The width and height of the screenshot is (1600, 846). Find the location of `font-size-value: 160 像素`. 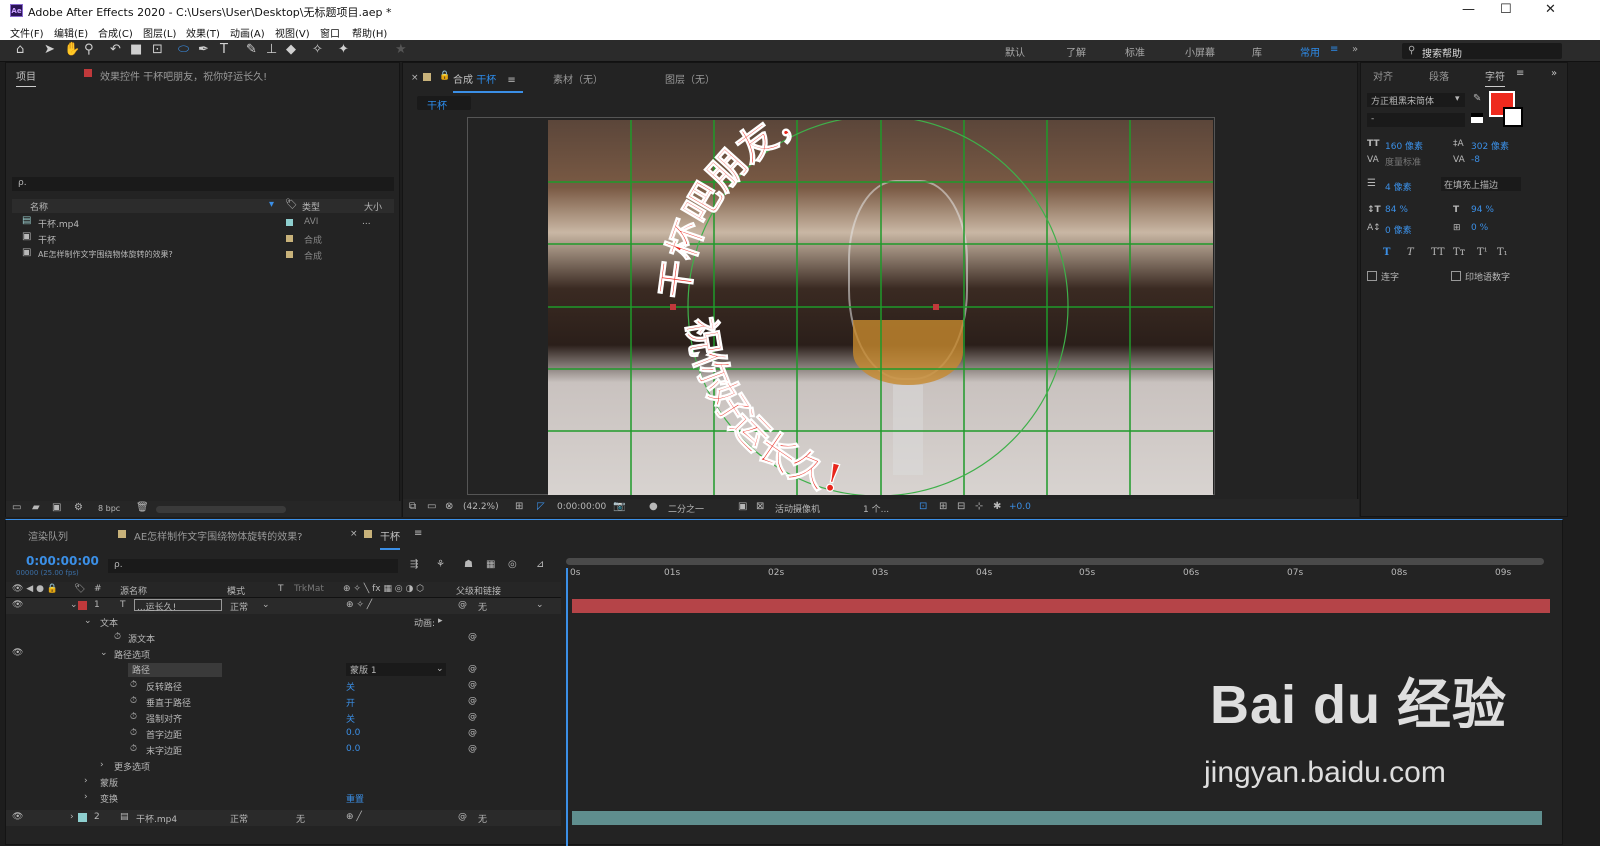

font-size-value: 160 像素 is located at coordinates (1404, 145).